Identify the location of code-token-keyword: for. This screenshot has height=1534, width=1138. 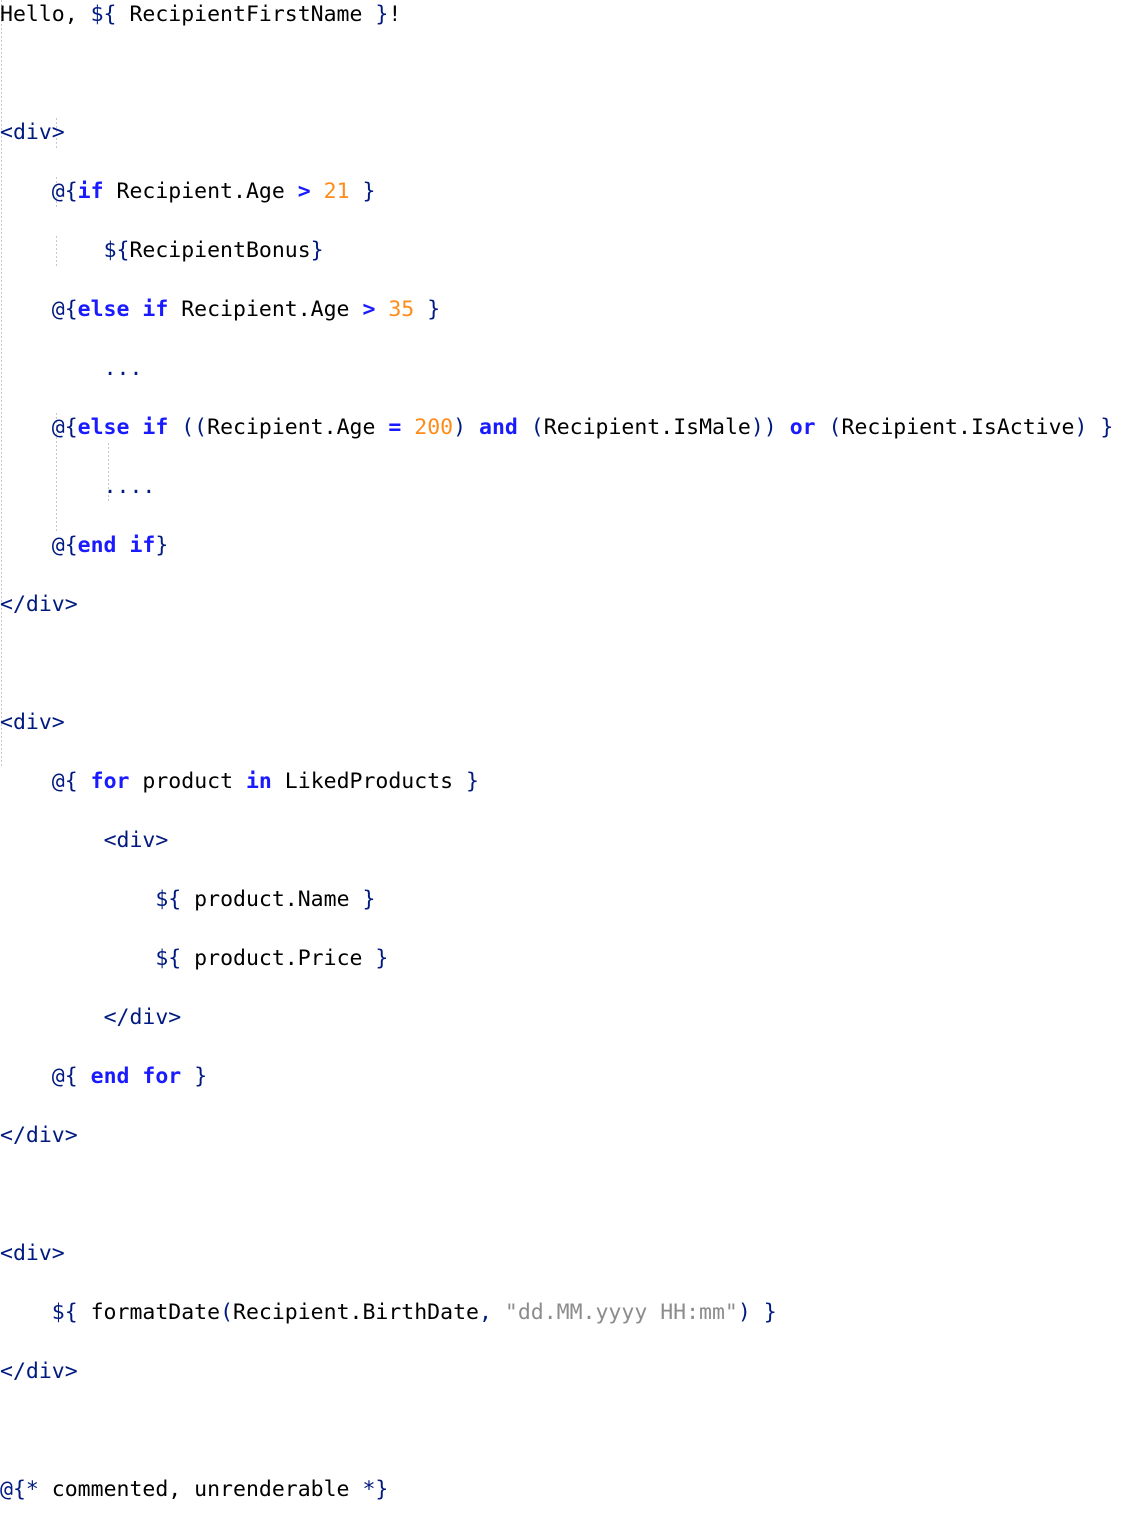
(110, 781).